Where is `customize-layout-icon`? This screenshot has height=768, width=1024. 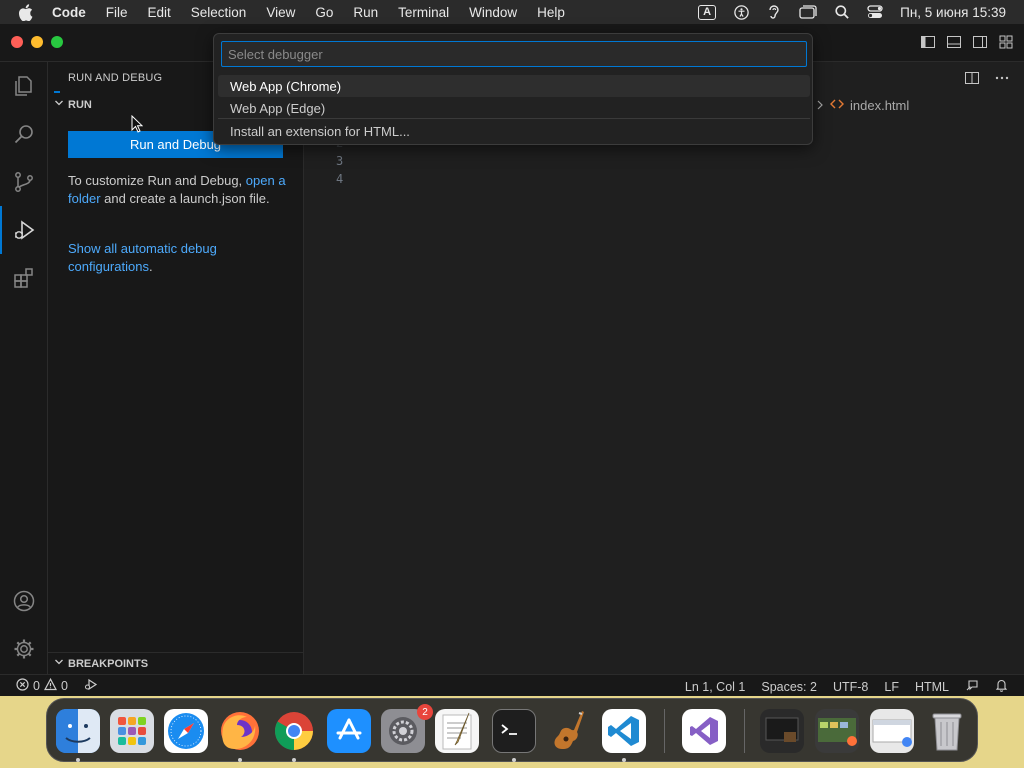 customize-layout-icon is located at coordinates (1006, 42).